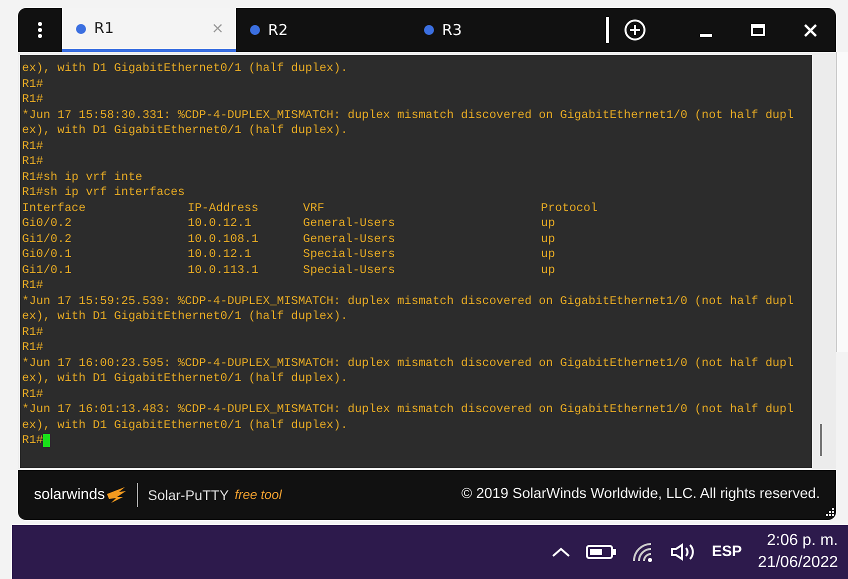  I want to click on tab-label: R3, so click(452, 30).